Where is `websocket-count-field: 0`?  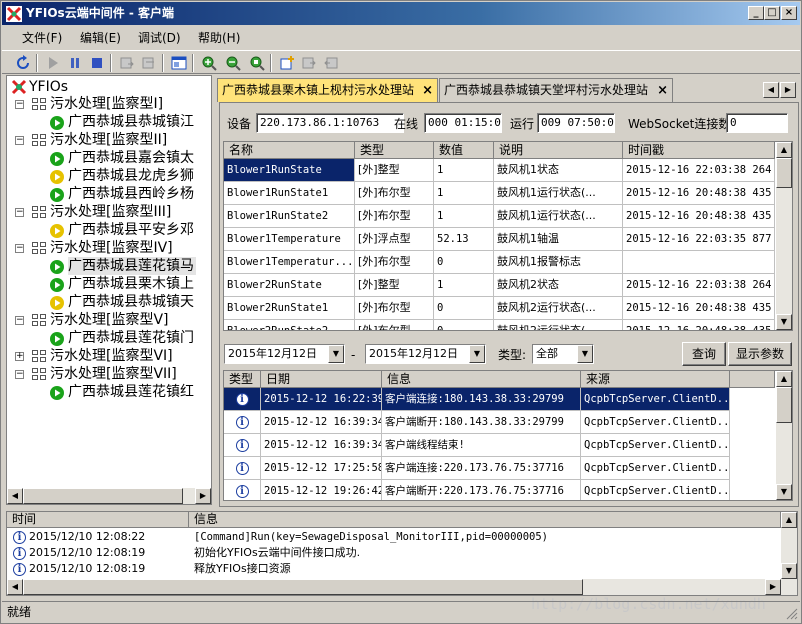 websocket-count-field: 0 is located at coordinates (757, 123).